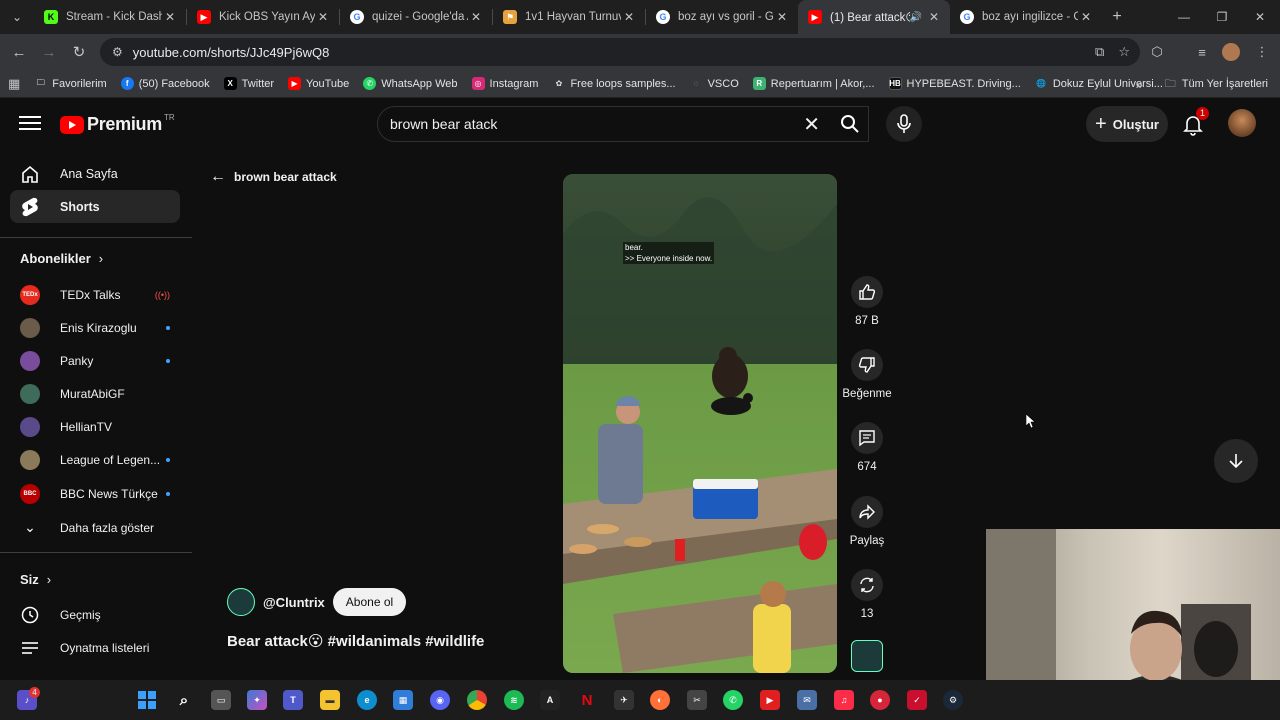 The height and width of the screenshot is (720, 1280). Describe the element at coordinates (504, 83) in the screenshot. I see `bookmark-item: ◎ Instagram` at that location.